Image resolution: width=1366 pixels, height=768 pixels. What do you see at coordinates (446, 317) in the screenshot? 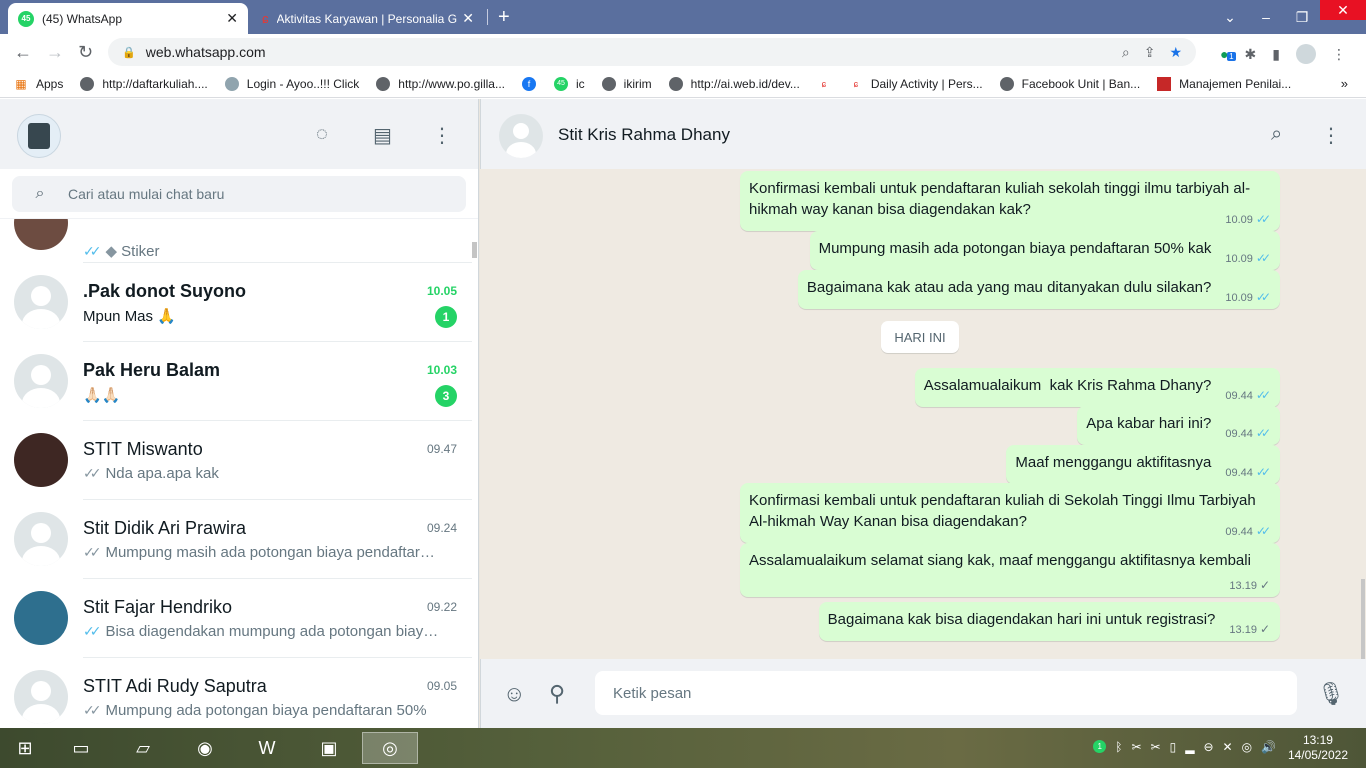
I see `unread-count-badge: 1` at bounding box center [446, 317].